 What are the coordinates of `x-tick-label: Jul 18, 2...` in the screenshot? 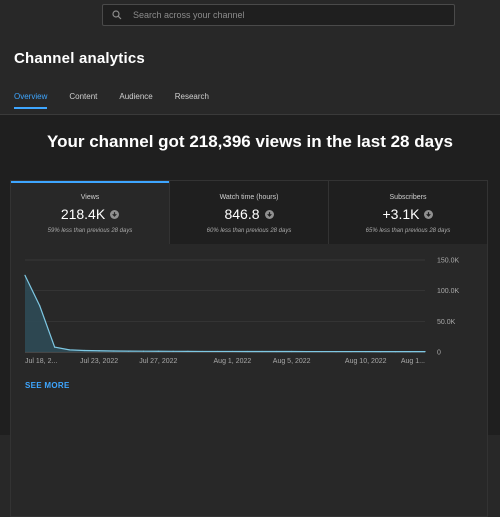 It's located at (41, 361).